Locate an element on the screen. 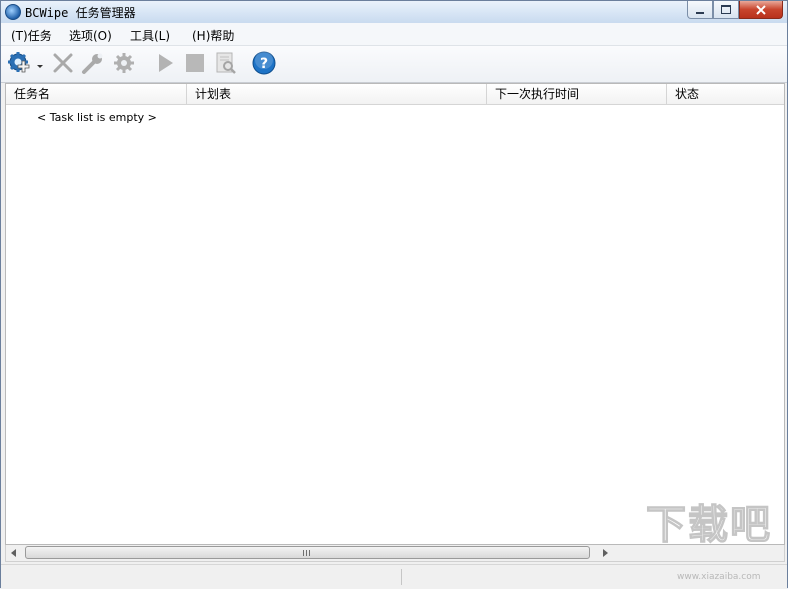 Image resolution: width=788 pixels, height=589 pixels. new-task-button is located at coordinates (19, 63).